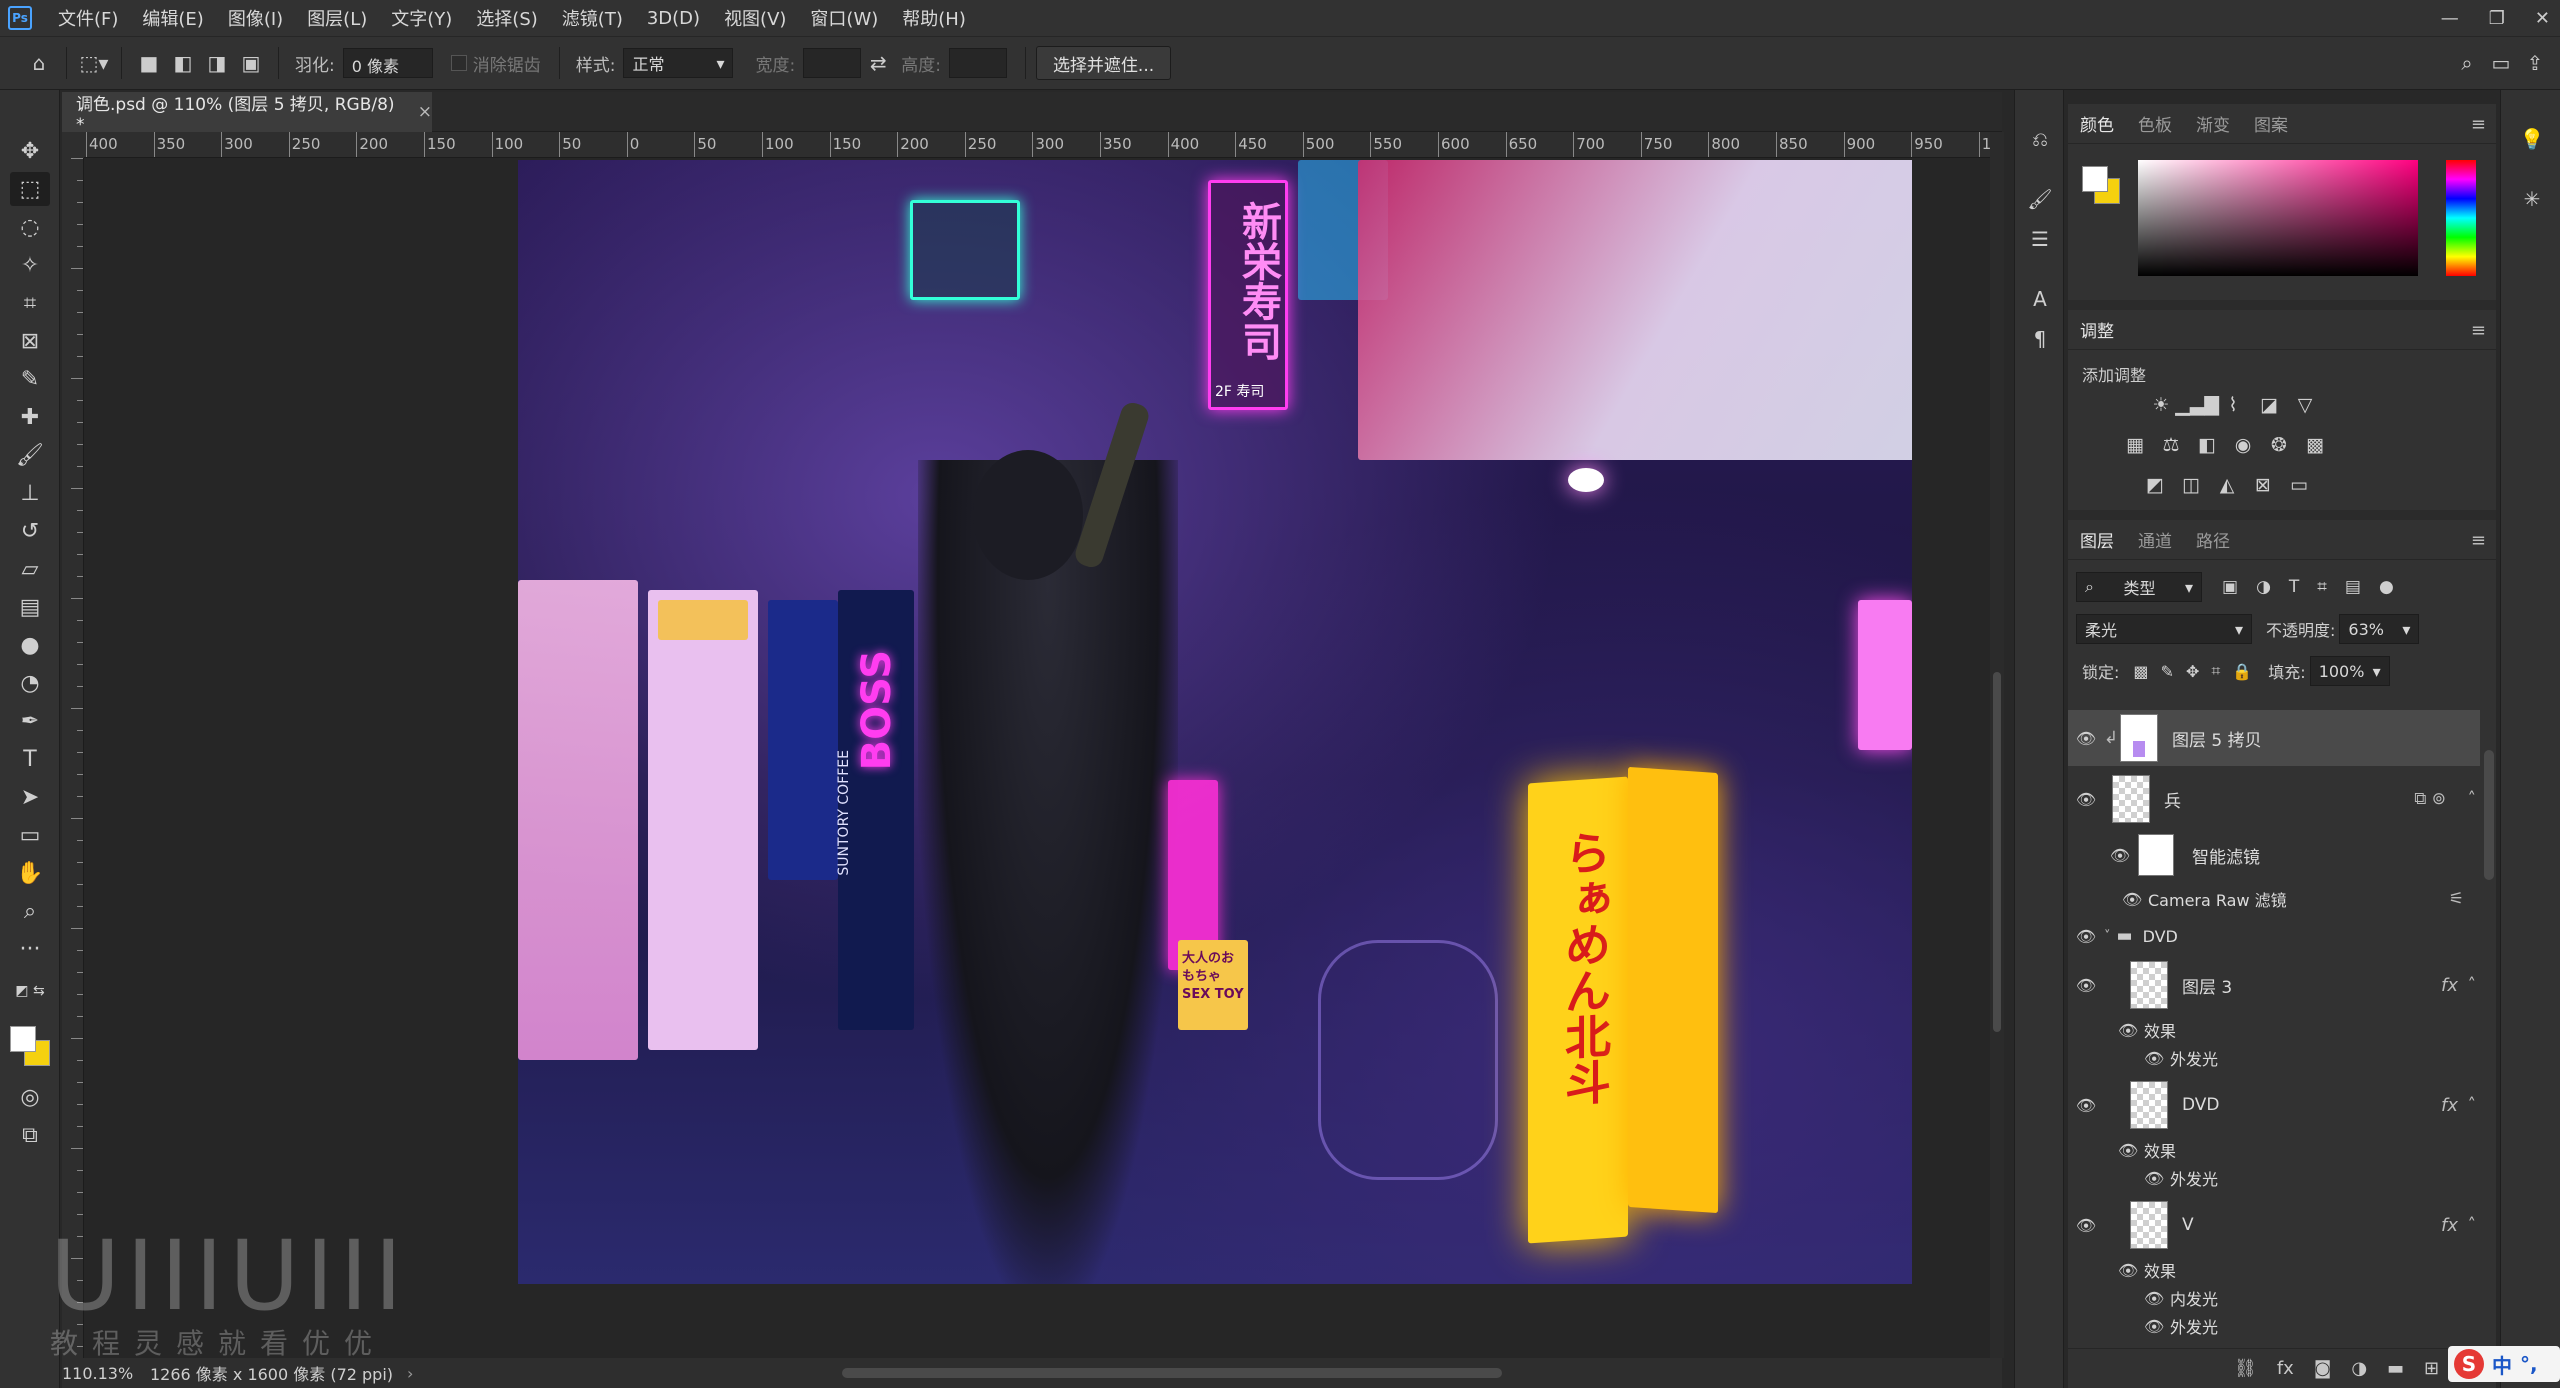 Image resolution: width=2560 pixels, height=1388 pixels. What do you see at coordinates (255, 18) in the screenshot?
I see `menu-image: 图像(I)` at bounding box center [255, 18].